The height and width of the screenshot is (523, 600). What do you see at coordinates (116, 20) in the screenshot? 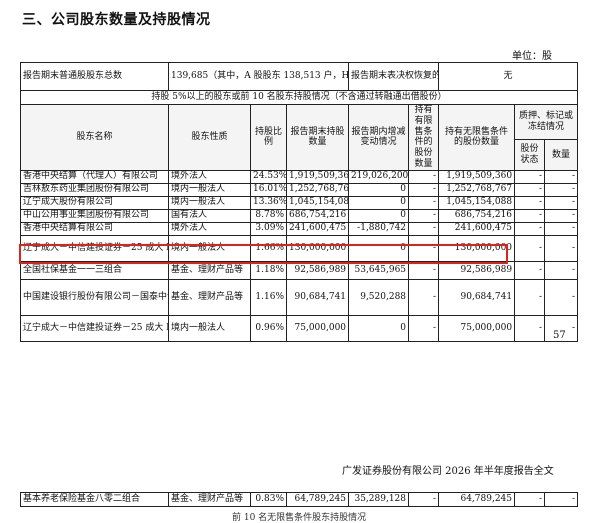
I see `section-title: 三、公司股东数量及持股情况` at bounding box center [116, 20].